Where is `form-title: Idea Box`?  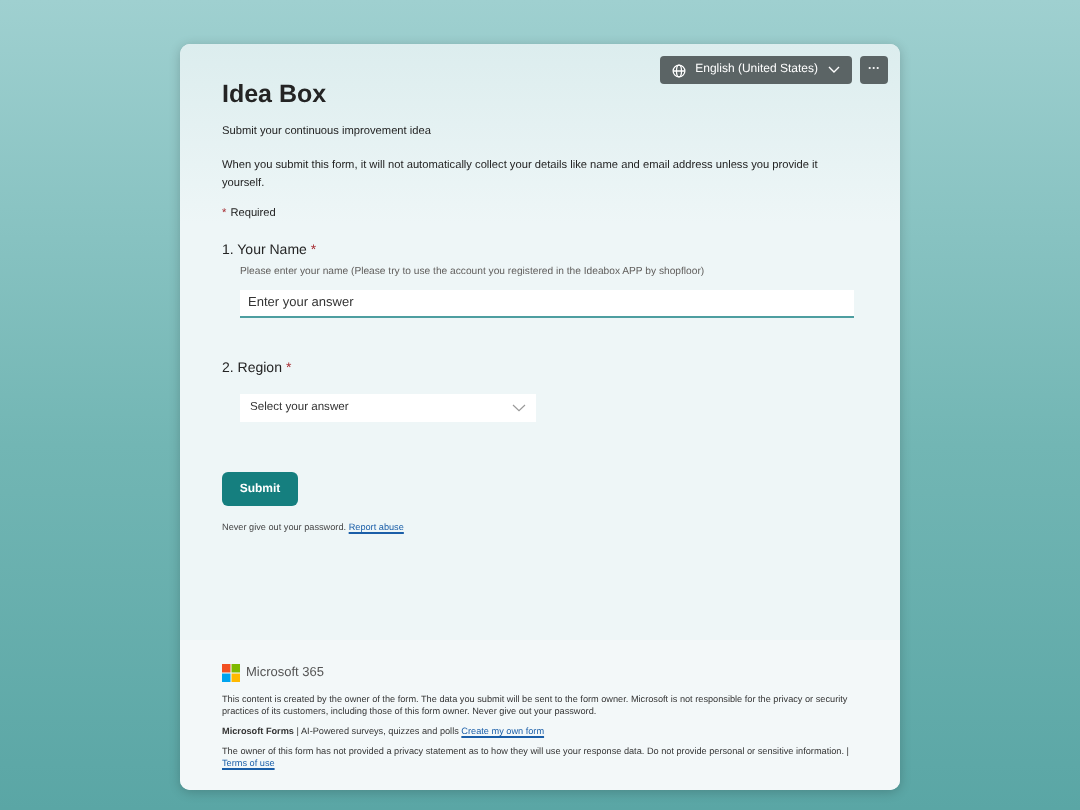 form-title: Idea Box is located at coordinates (275, 94).